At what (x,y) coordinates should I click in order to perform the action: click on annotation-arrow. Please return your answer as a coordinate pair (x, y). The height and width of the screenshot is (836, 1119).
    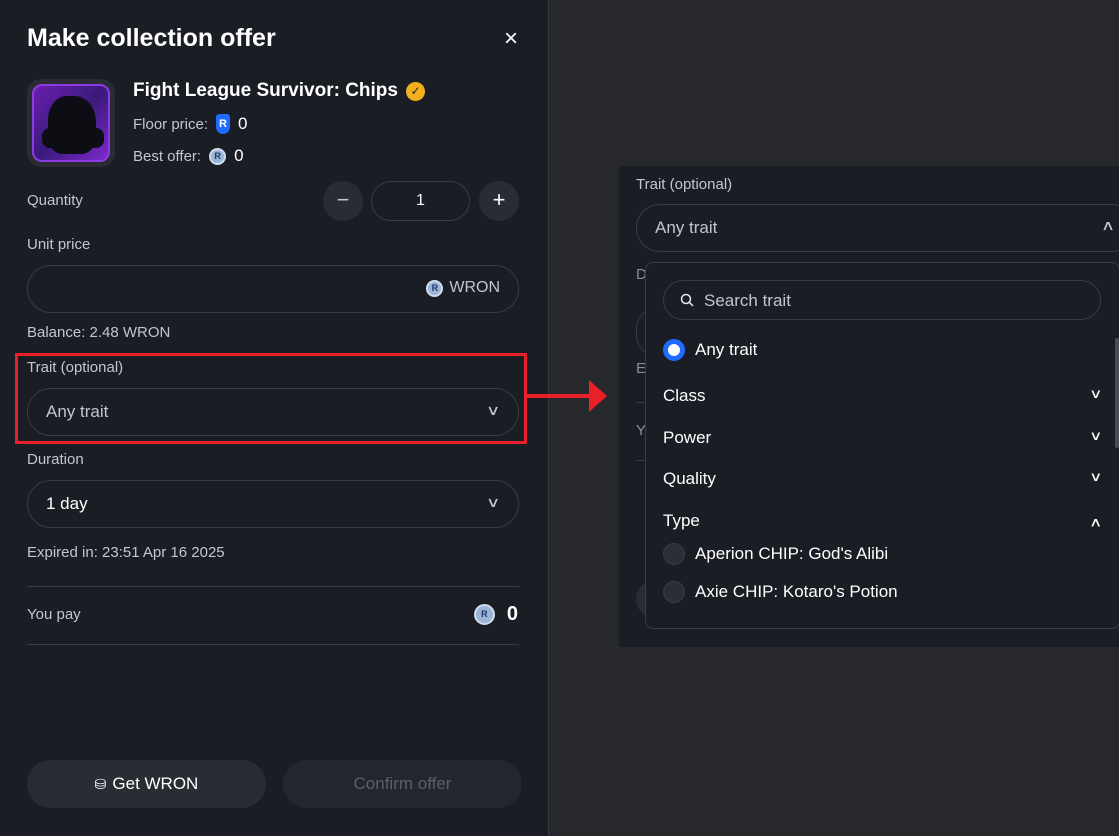
    Looking at the image, I should click on (559, 396).